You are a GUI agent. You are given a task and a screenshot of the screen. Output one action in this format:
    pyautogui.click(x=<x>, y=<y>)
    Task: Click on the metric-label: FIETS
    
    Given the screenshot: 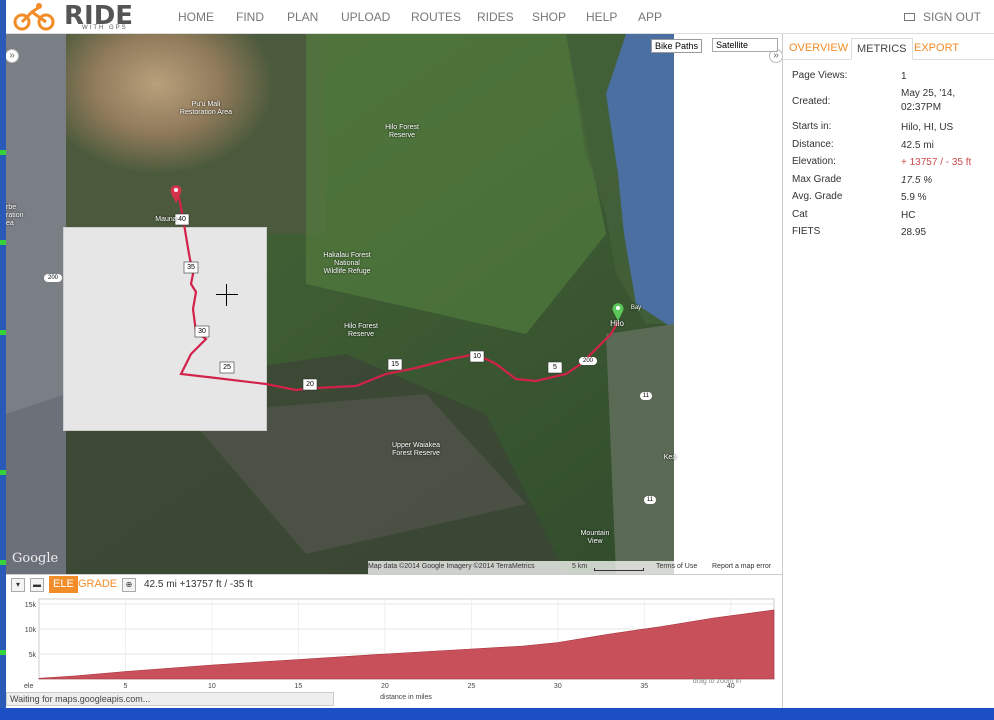 What is the action you would take?
    pyautogui.click(x=806, y=231)
    